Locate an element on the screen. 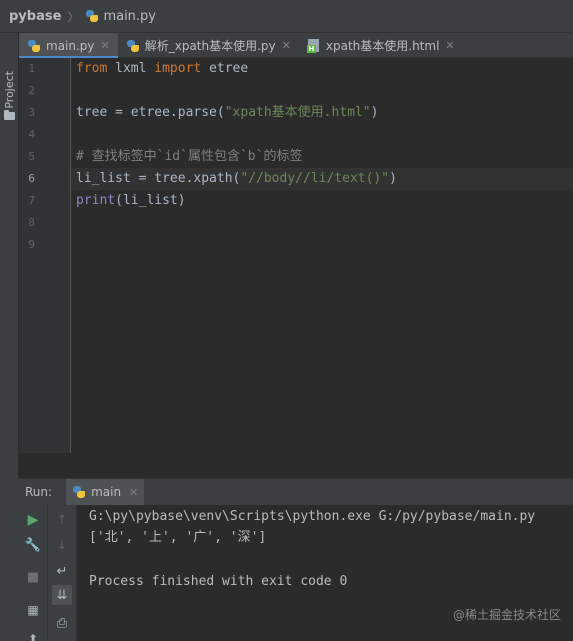 The height and width of the screenshot is (641, 573). code-text: li_list = tree.xpath( is located at coordinates (158, 178).